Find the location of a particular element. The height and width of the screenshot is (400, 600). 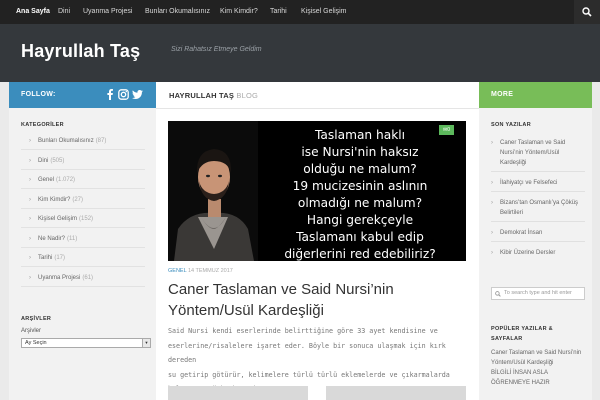

category-item: › Bunları Okumalısınız (87) is located at coordinates (83, 142).